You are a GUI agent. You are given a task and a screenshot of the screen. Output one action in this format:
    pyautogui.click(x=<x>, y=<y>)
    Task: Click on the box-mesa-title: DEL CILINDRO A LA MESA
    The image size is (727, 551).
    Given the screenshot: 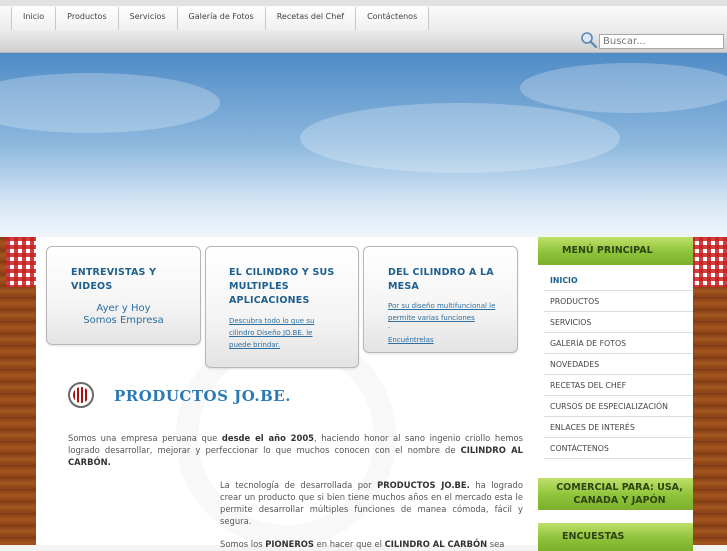 What is the action you would take?
    pyautogui.click(x=441, y=279)
    